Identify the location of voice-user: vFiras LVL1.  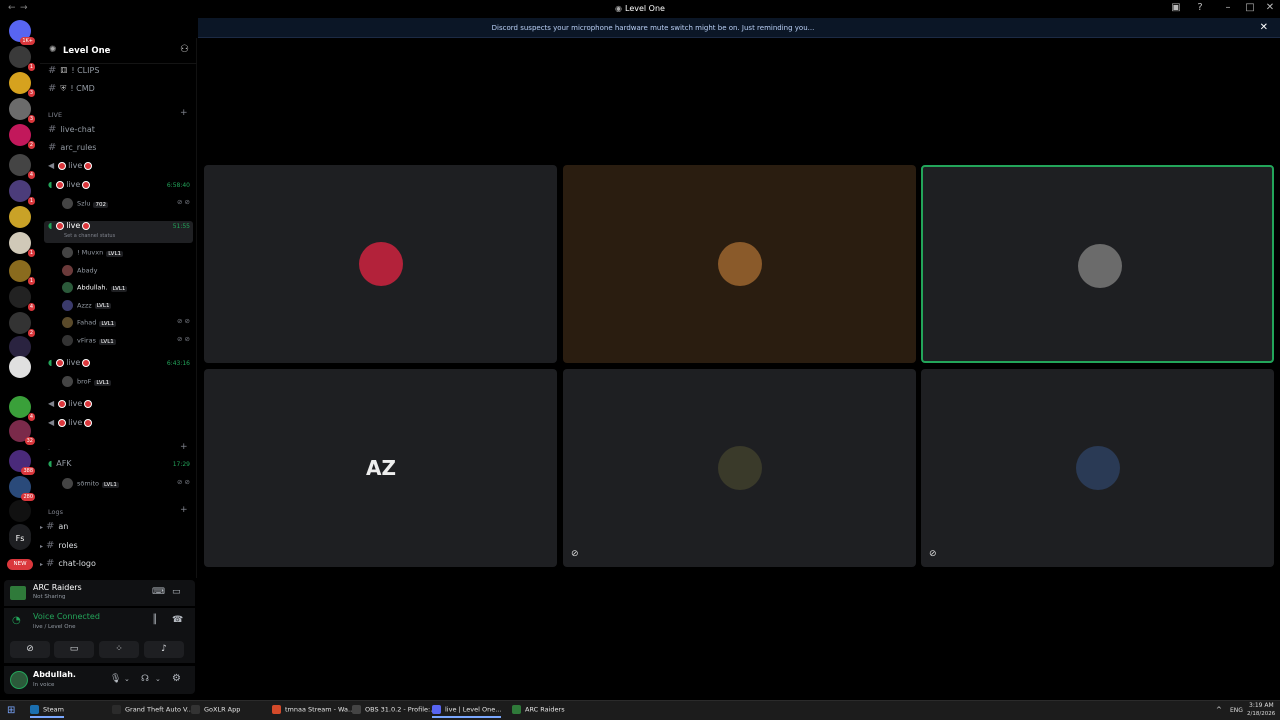
(89, 340).